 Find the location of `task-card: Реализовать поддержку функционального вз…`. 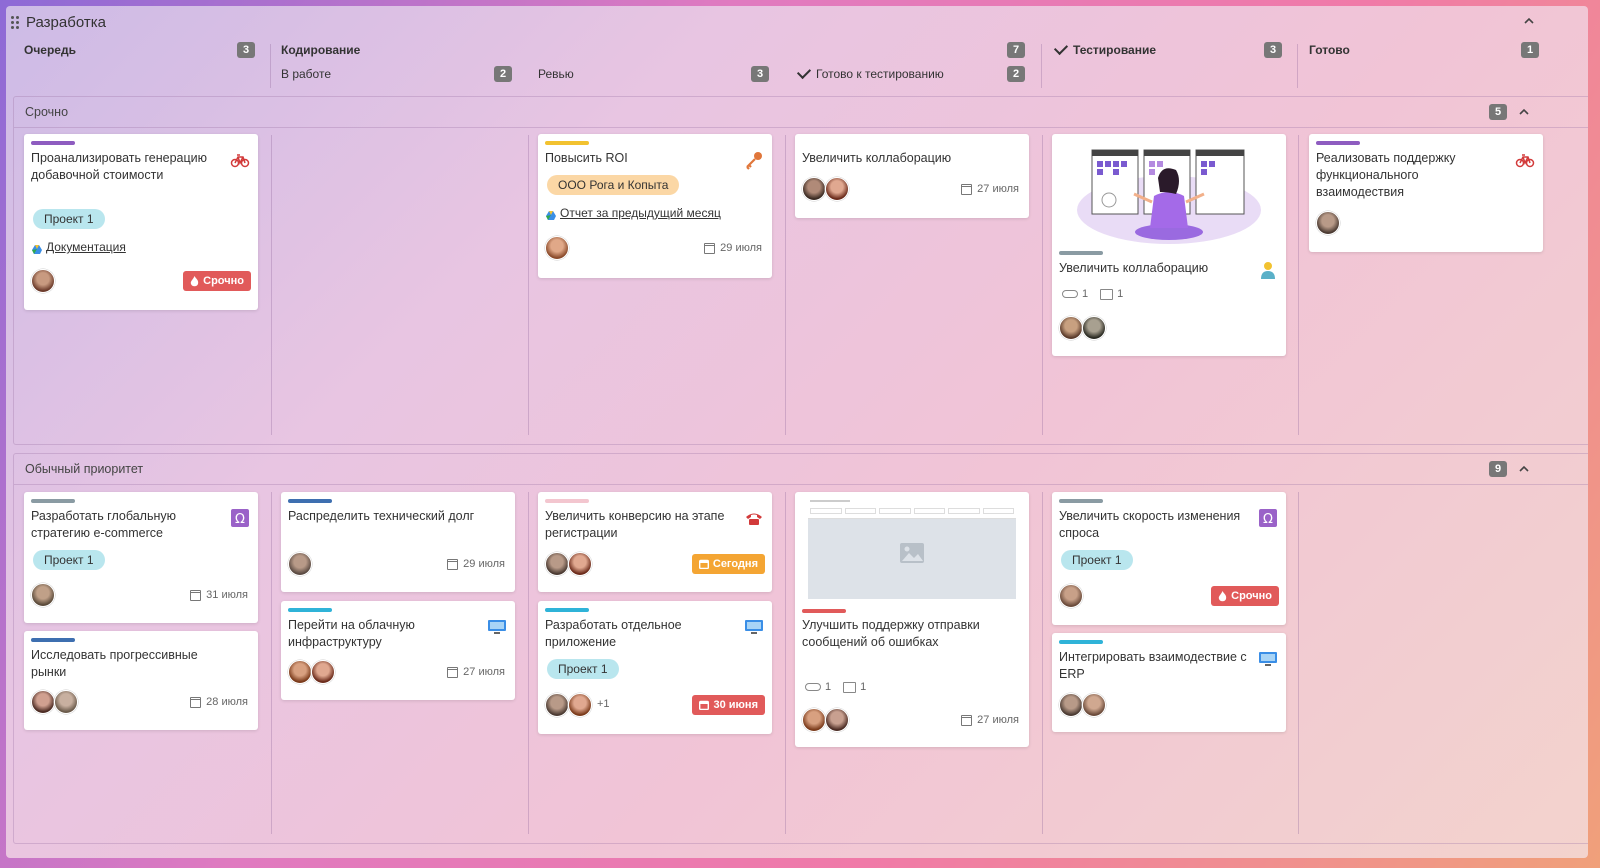

task-card: Реализовать поддержку функционального вз… is located at coordinates (1426, 193).